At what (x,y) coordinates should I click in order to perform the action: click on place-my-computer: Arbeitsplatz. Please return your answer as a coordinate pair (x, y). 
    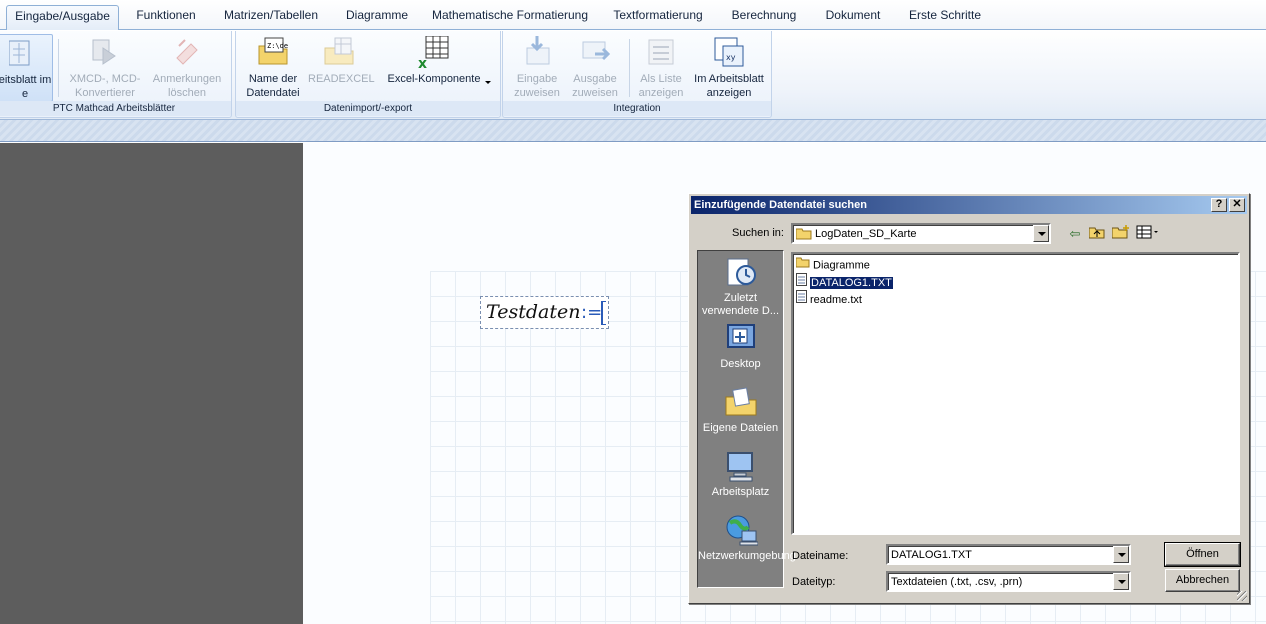
    Looking at the image, I should click on (740, 474).